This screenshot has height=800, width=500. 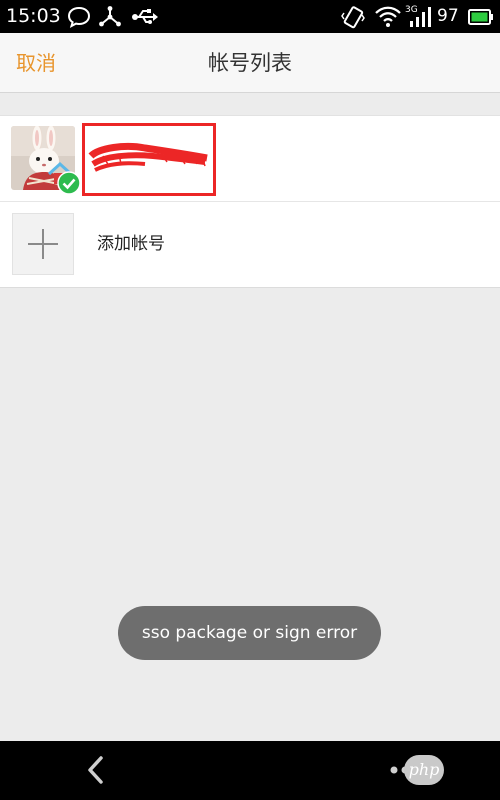 What do you see at coordinates (33, 16) in the screenshot?
I see `status-time: 15:03` at bounding box center [33, 16].